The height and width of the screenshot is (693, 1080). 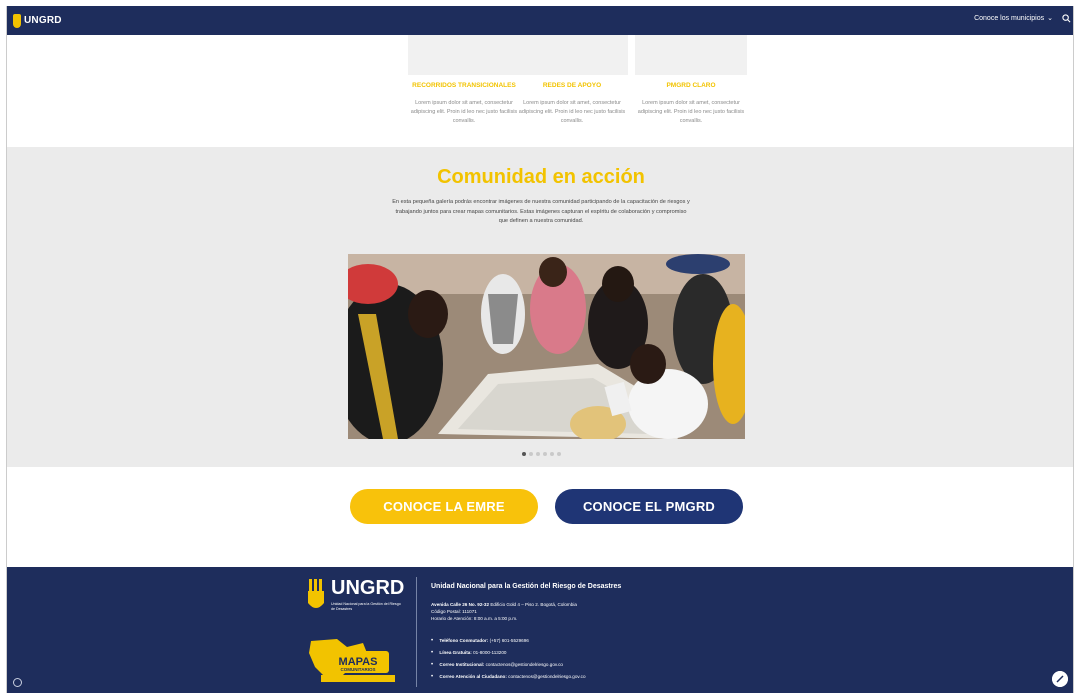 What do you see at coordinates (473, 676) in the screenshot?
I see `contact-label: Correo Atención al Ciudadano:` at bounding box center [473, 676].